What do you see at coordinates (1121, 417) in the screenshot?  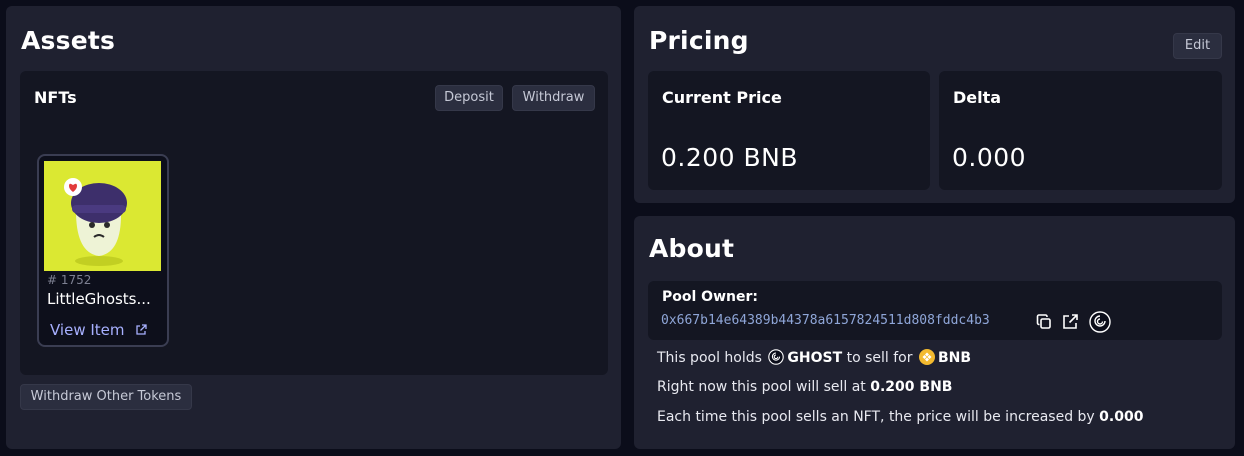 I see `price-increase-value: 0.000` at bounding box center [1121, 417].